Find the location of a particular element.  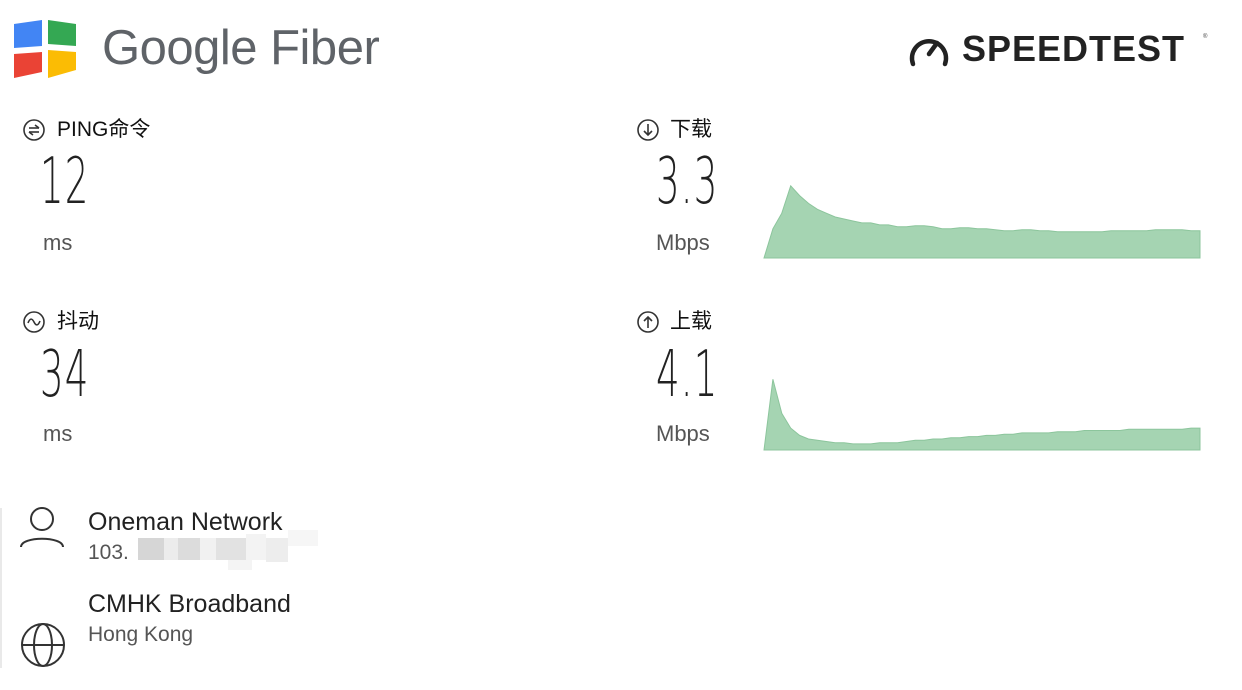

info-divider is located at coordinates (1, 588).